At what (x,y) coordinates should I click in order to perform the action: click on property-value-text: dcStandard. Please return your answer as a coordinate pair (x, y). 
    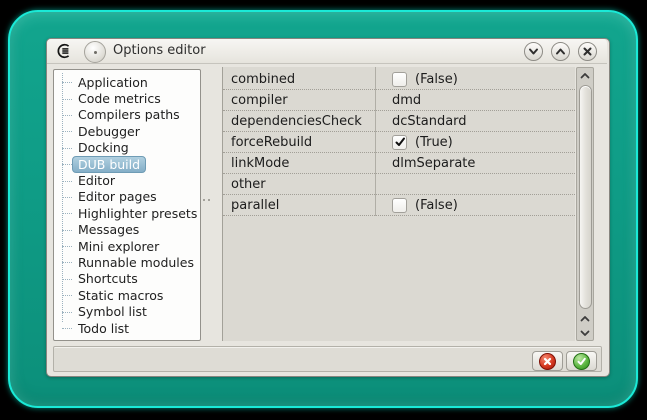
    Looking at the image, I should click on (429, 121).